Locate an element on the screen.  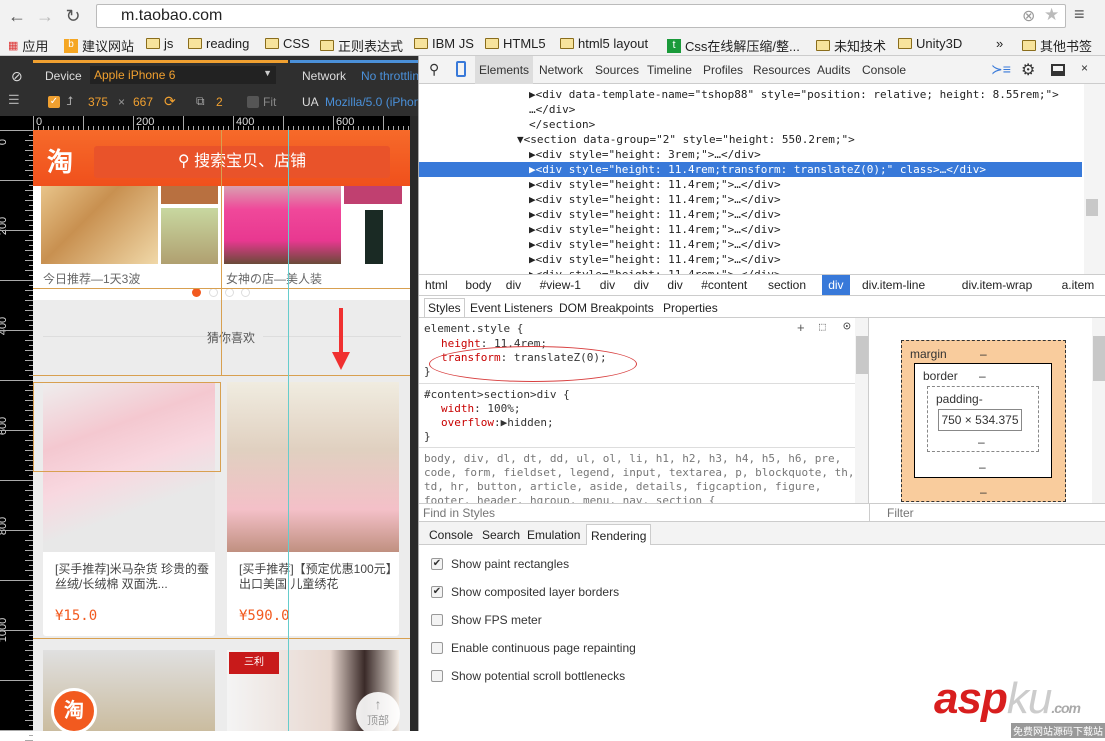
menu-icon: ≡ is located at coordinates (1079, 14).